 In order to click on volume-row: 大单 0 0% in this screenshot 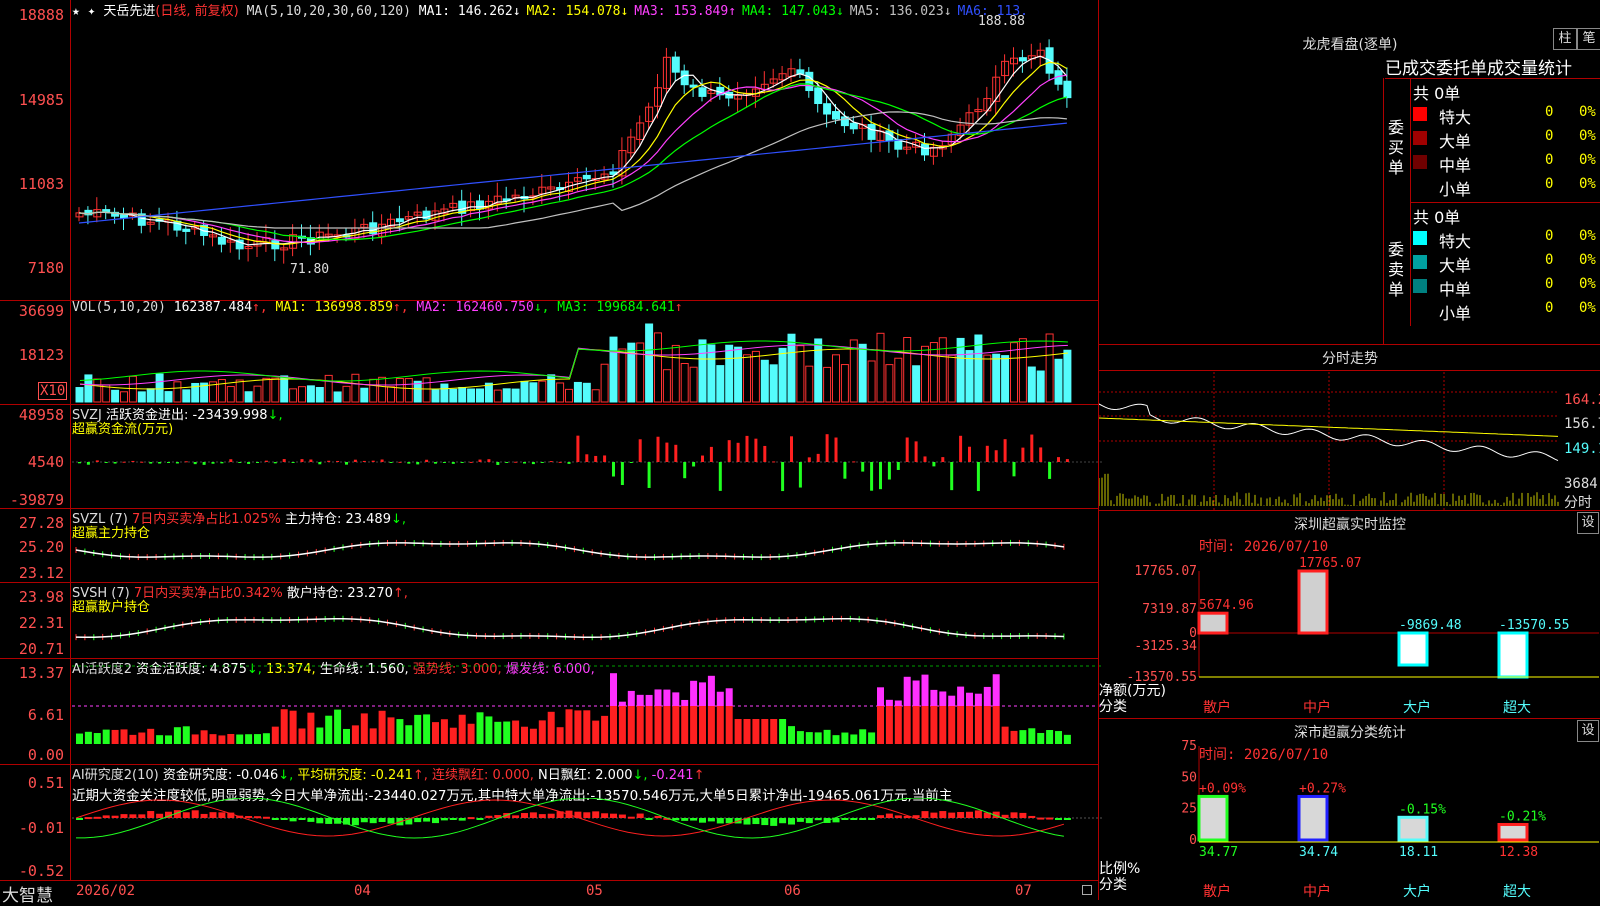, I will do `click(1506, 139)`.